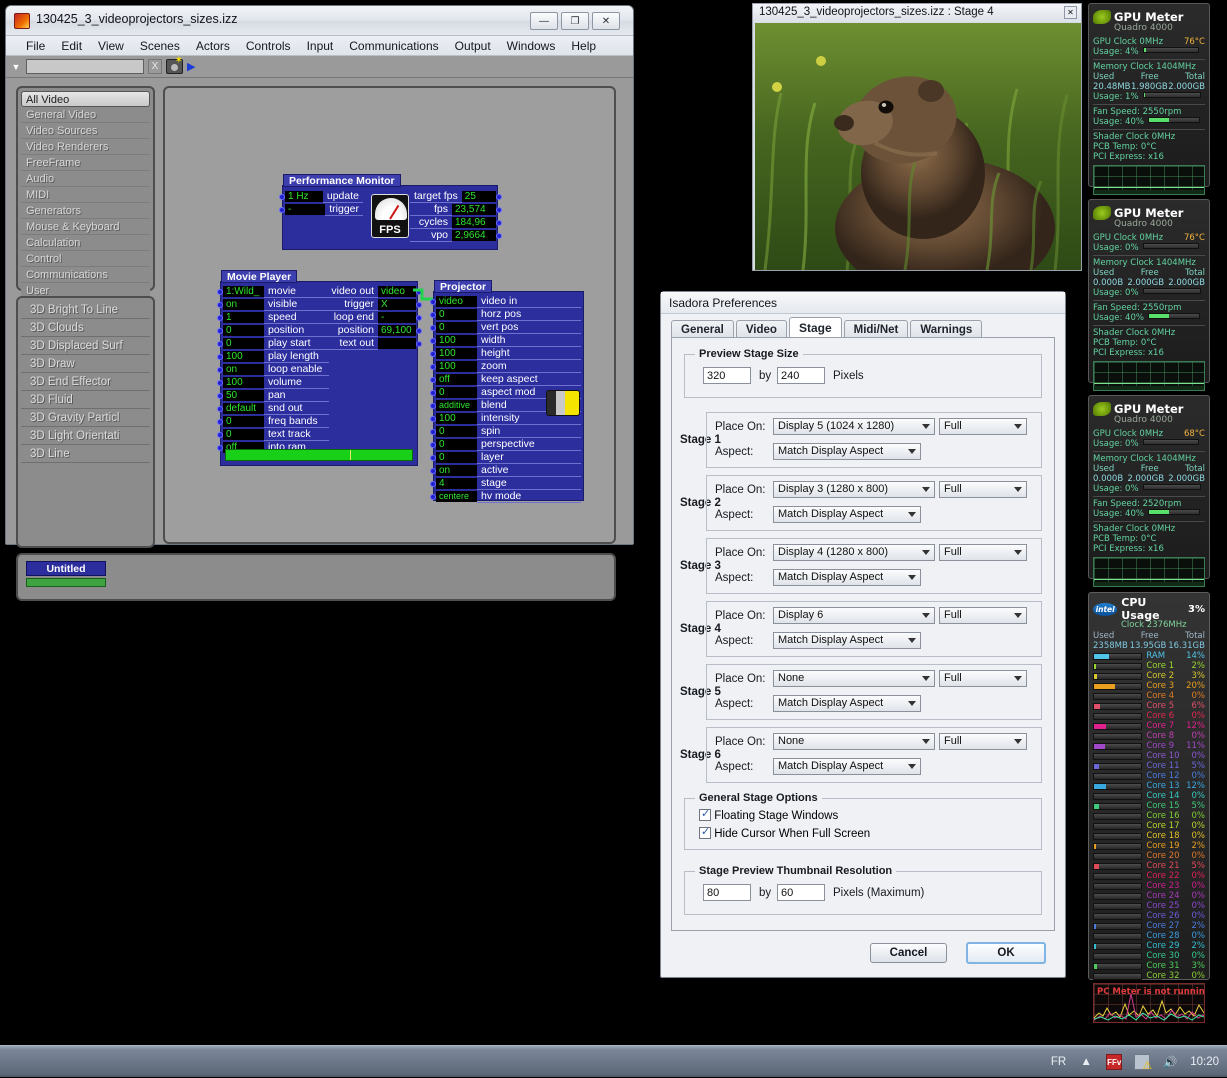 This screenshot has height=1078, width=1227. What do you see at coordinates (273, 343) in the screenshot?
I see `node-row: 0 play start` at bounding box center [273, 343].